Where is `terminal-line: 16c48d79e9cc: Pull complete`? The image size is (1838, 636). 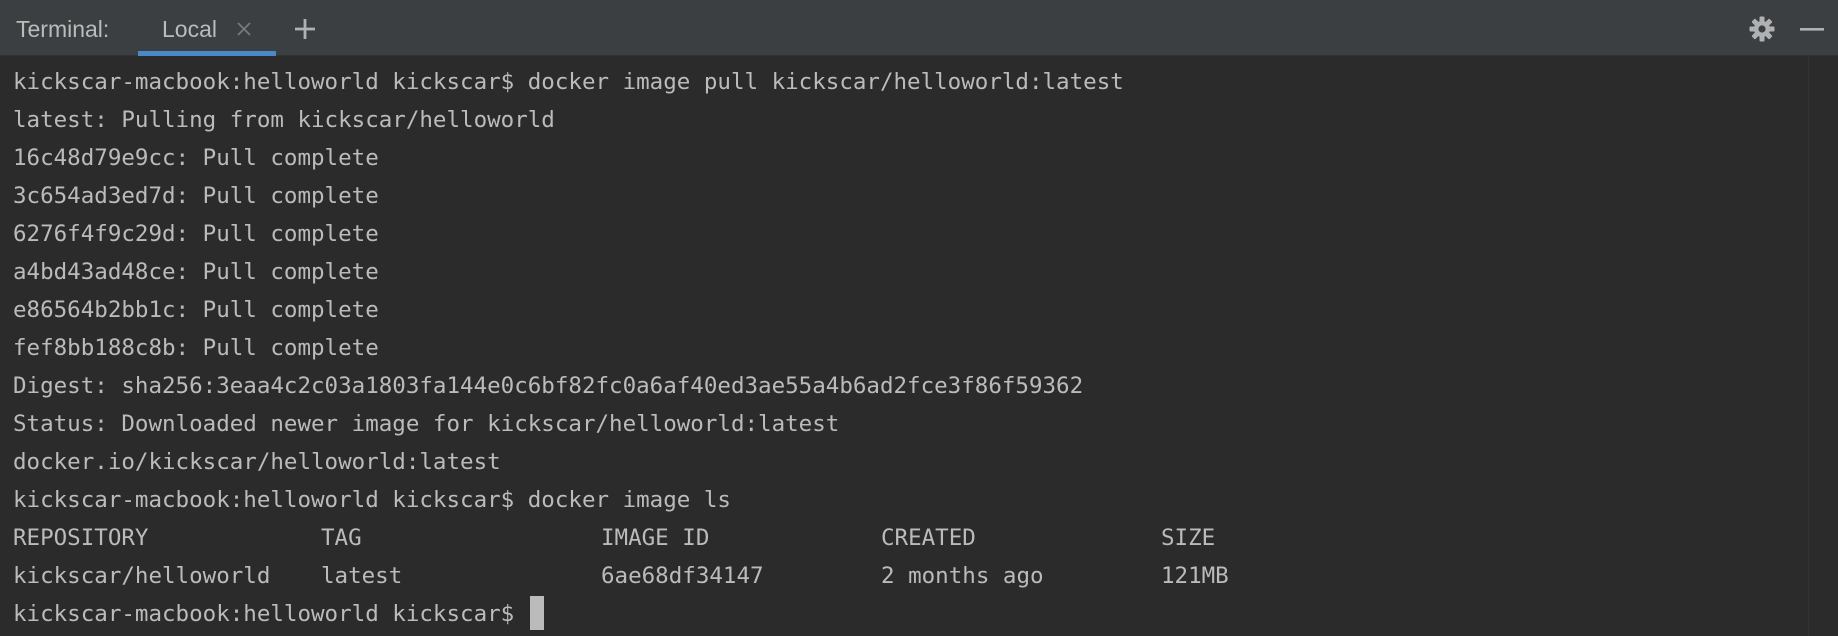
terminal-line: 16c48d79e9cc: Pull complete is located at coordinates (196, 158).